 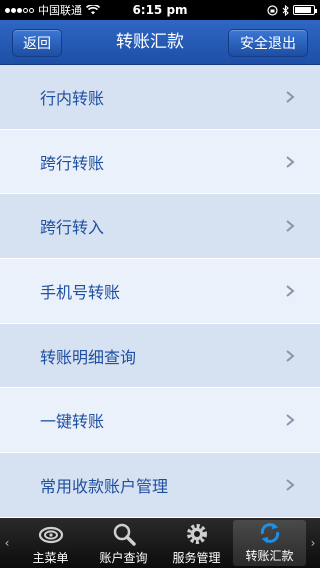 What do you see at coordinates (269, 533) in the screenshot?
I see `refresh-arrows-icon` at bounding box center [269, 533].